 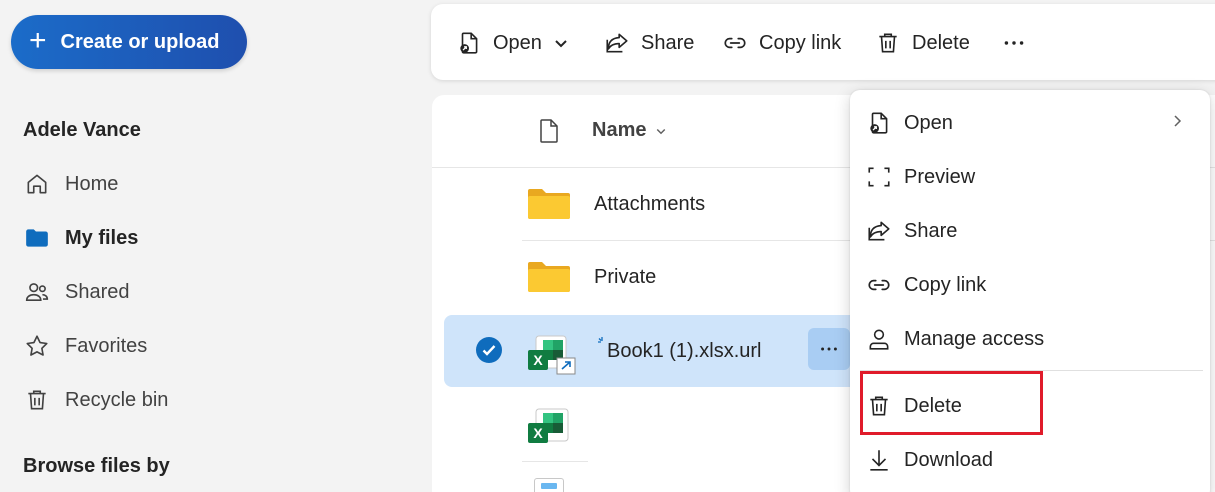 What do you see at coordinates (941, 42) in the screenshot?
I see `toolbar-delete-label: Delete` at bounding box center [941, 42].